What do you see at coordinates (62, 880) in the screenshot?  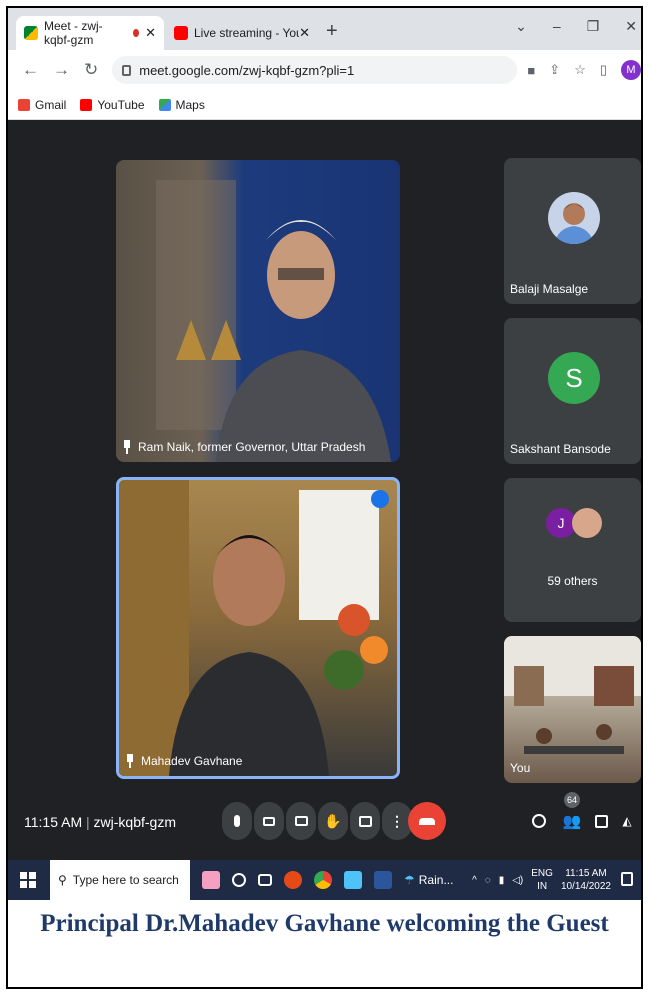 I see `search-icon: ⚲` at bounding box center [62, 880].